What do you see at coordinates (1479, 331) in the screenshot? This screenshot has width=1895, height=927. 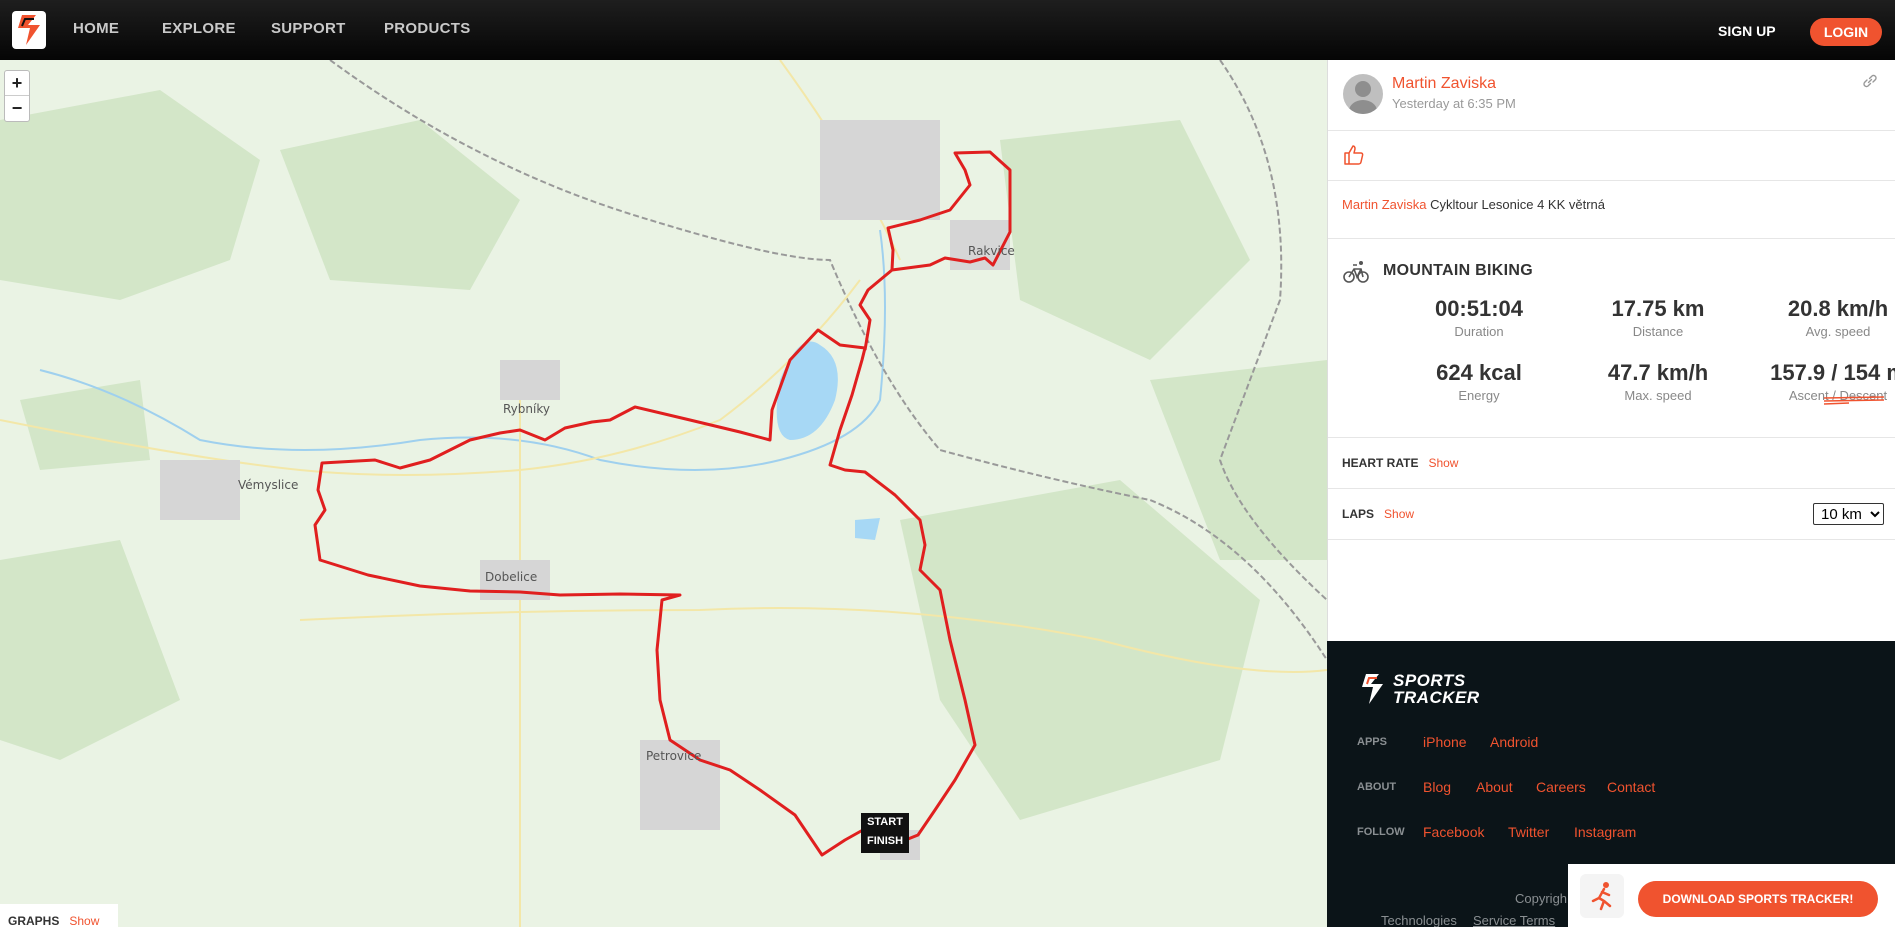 I see `stat-label: Duration` at bounding box center [1479, 331].